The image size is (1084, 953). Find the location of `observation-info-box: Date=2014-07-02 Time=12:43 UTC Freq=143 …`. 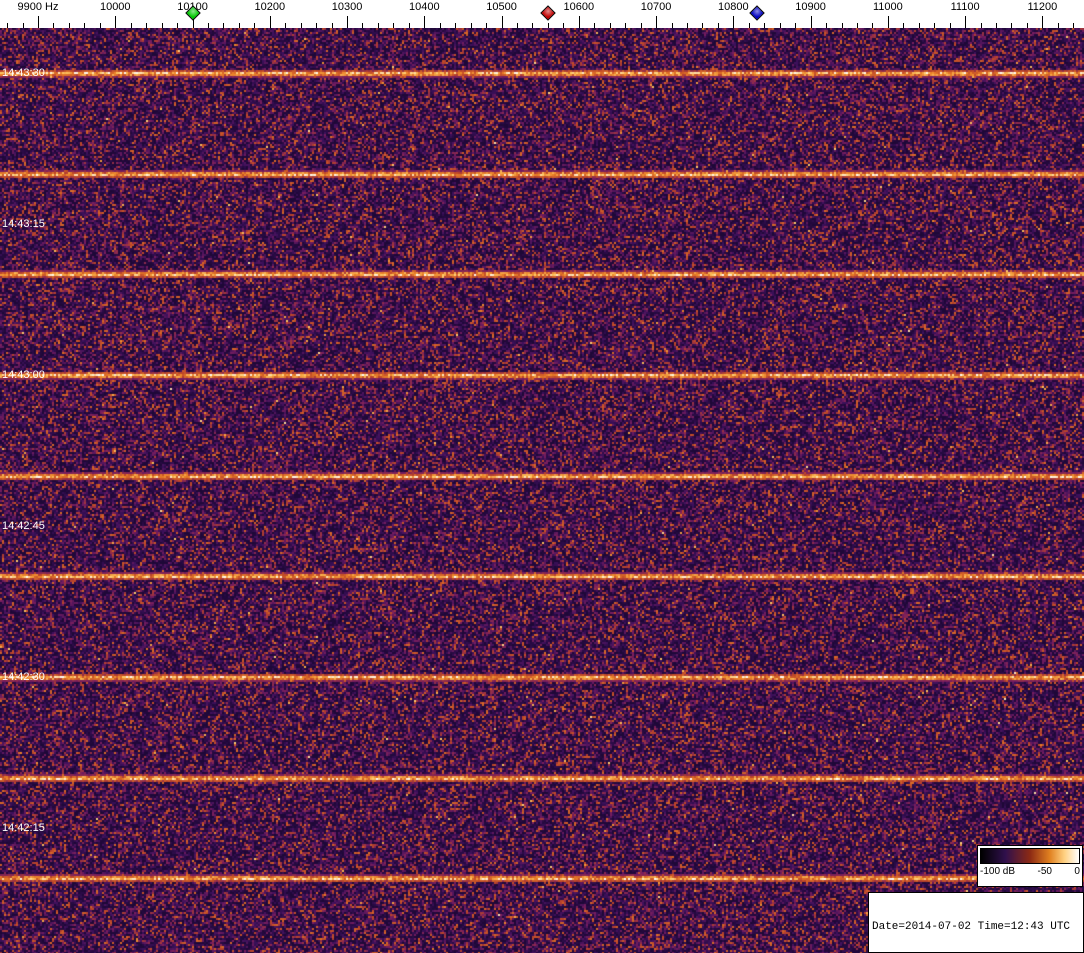

observation-info-box: Date=2014-07-02 Time=12:43 UTC Freq=143 … is located at coordinates (976, 922).